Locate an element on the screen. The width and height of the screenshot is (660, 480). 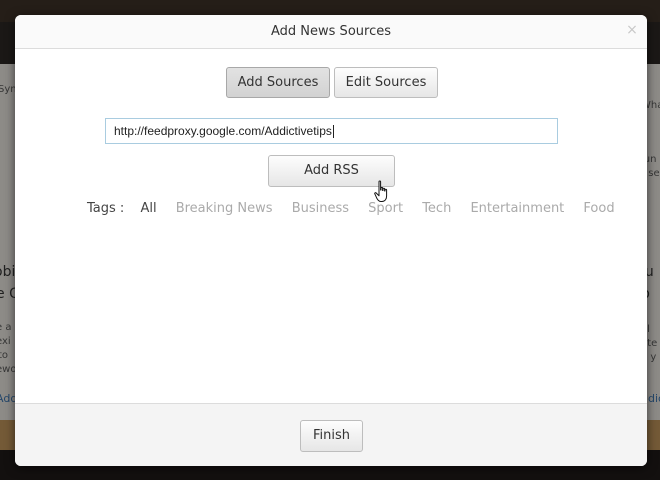
dialog-header: Add News Sources × is located at coordinates (331, 32).